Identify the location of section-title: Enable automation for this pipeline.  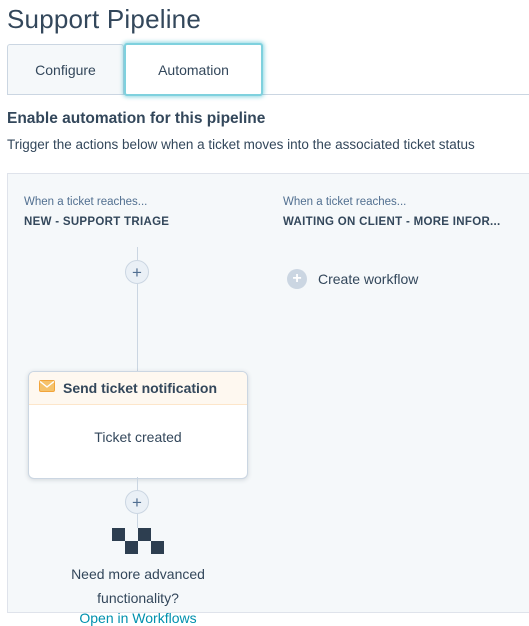
(136, 118).